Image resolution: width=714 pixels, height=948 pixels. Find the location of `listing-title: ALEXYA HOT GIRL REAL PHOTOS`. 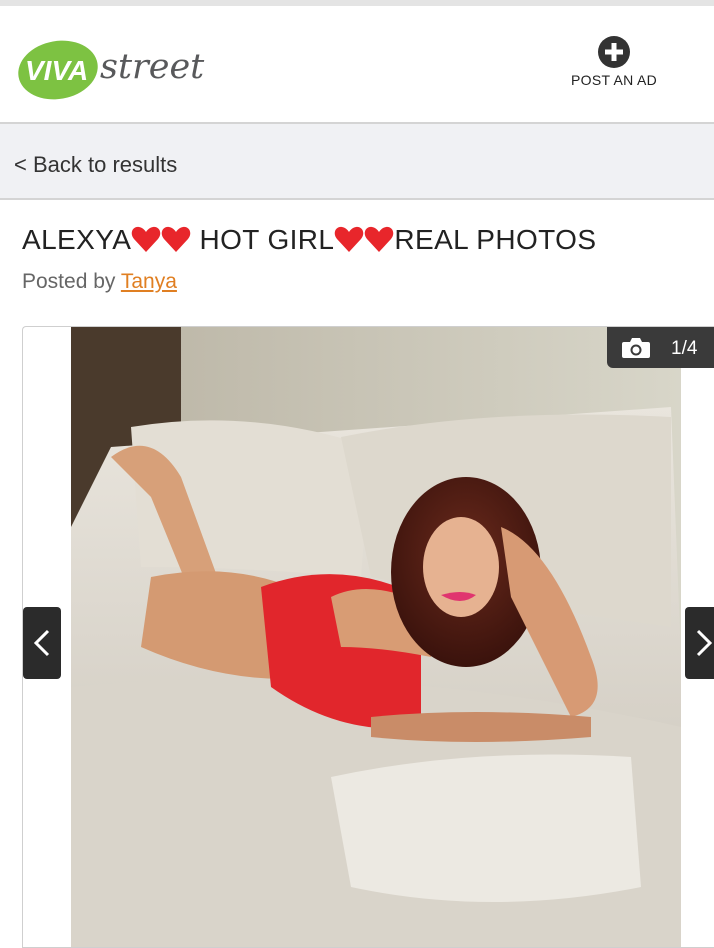

listing-title: ALEXYA HOT GIRL REAL PHOTOS is located at coordinates (309, 240).